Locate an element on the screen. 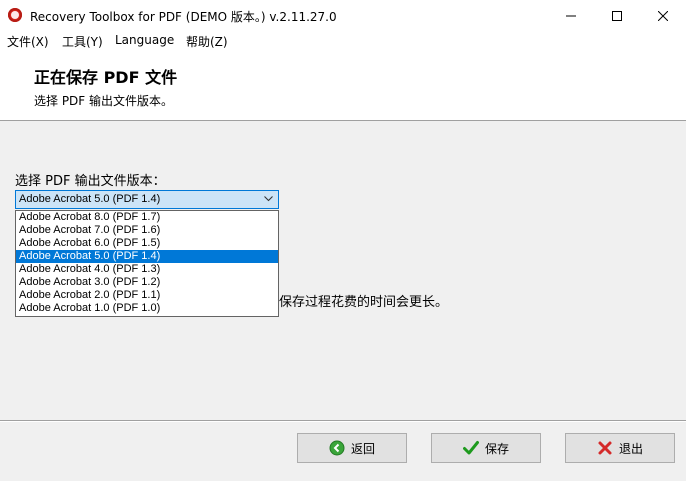 This screenshot has width=686, height=481. version-label: 选择 PDF 输出文件版本： is located at coordinates (90, 181).